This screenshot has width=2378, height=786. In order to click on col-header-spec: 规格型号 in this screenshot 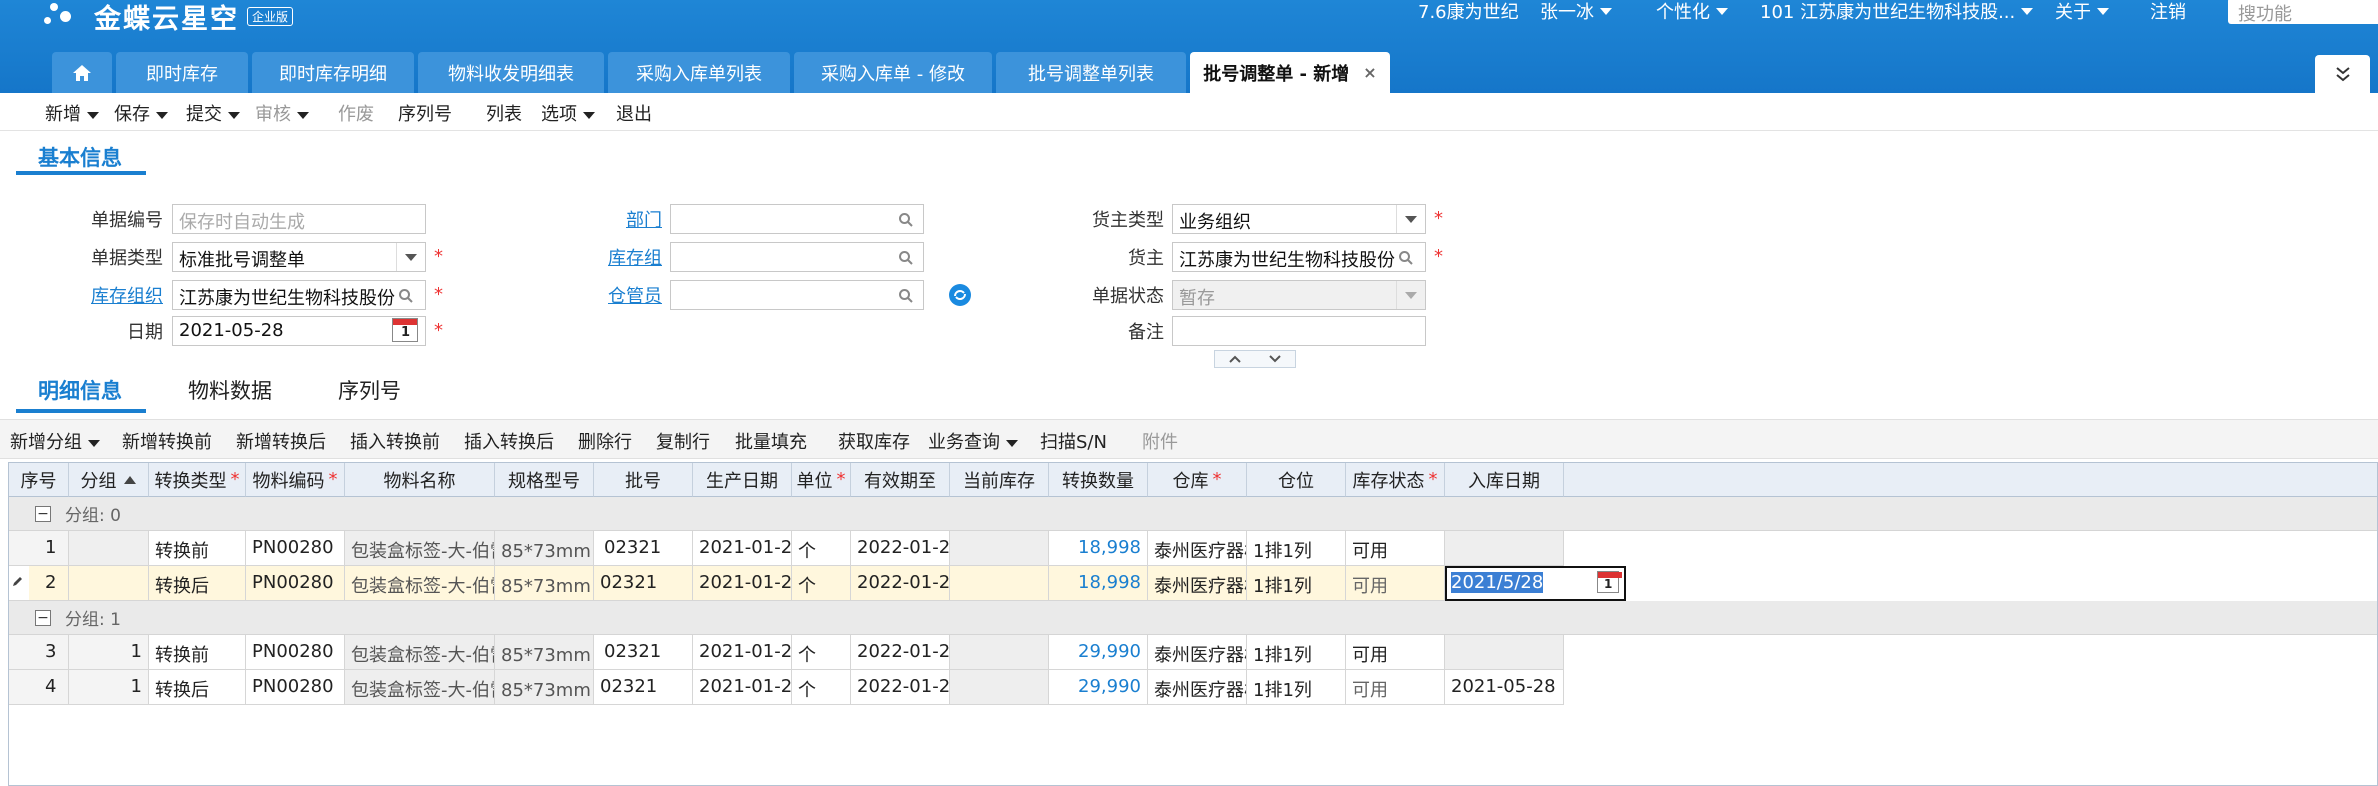, I will do `click(544, 480)`.